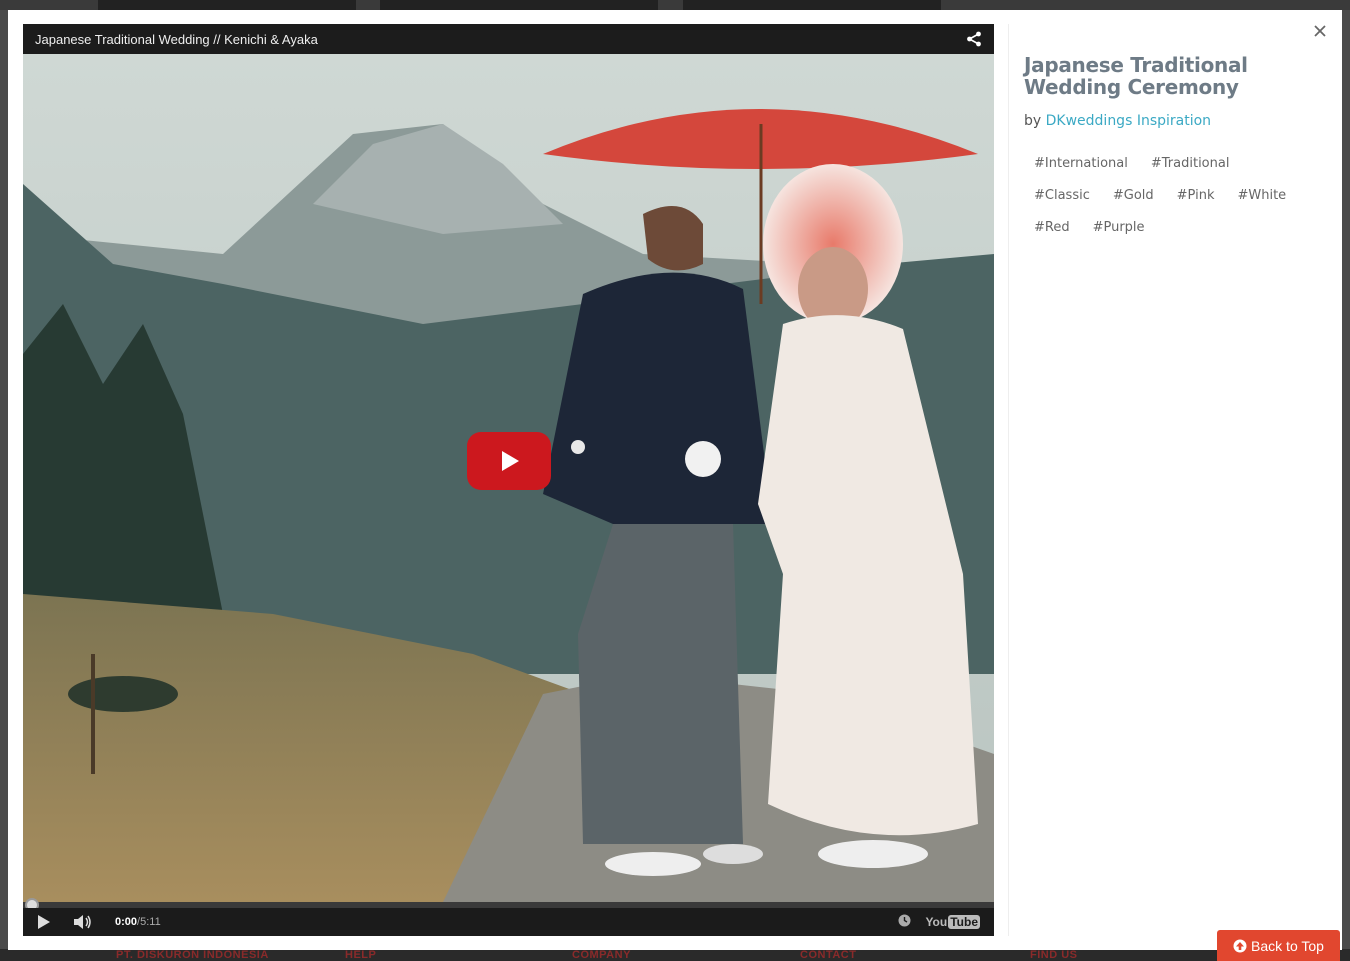  Describe the element at coordinates (1261, 195) in the screenshot. I see `tag-white: #White` at that location.